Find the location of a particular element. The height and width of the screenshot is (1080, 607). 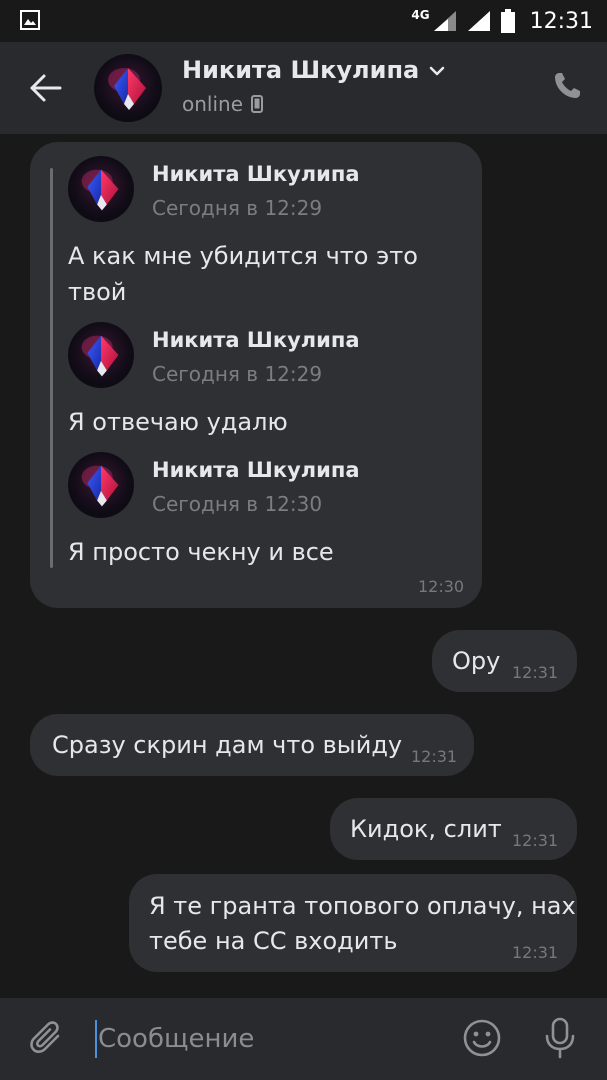

presence: online is located at coordinates (223, 104).